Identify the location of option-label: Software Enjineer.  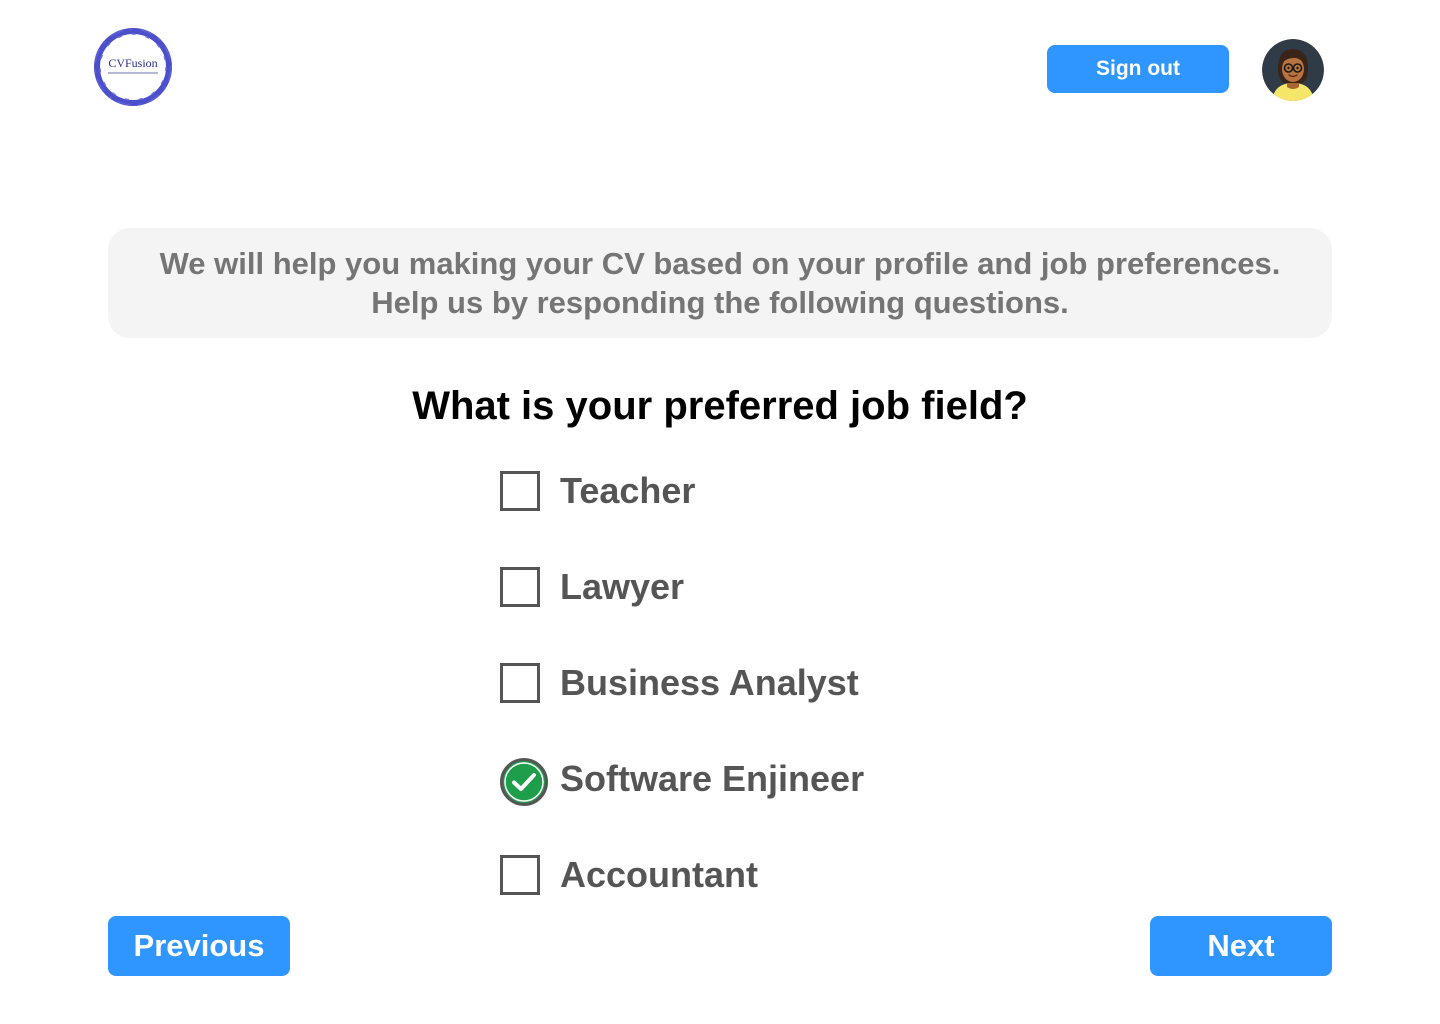
(712, 778).